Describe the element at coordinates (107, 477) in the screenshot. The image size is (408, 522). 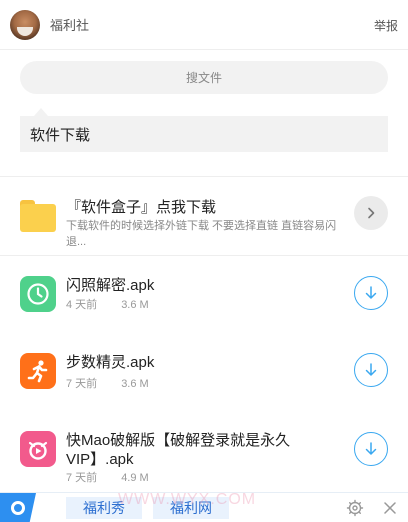
I see `file-meta: 7 天前 4.9 M` at that location.